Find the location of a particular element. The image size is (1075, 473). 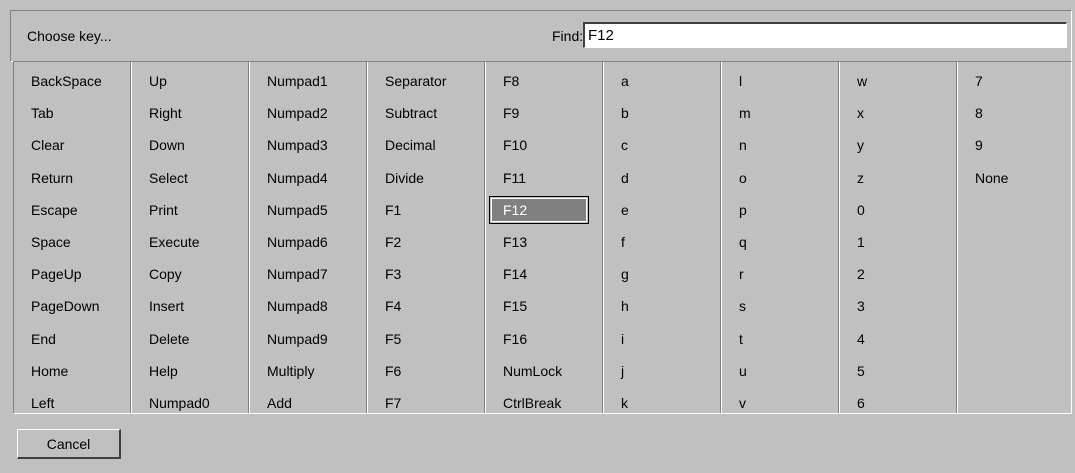

key-option-f12: F12 is located at coordinates (539, 209).